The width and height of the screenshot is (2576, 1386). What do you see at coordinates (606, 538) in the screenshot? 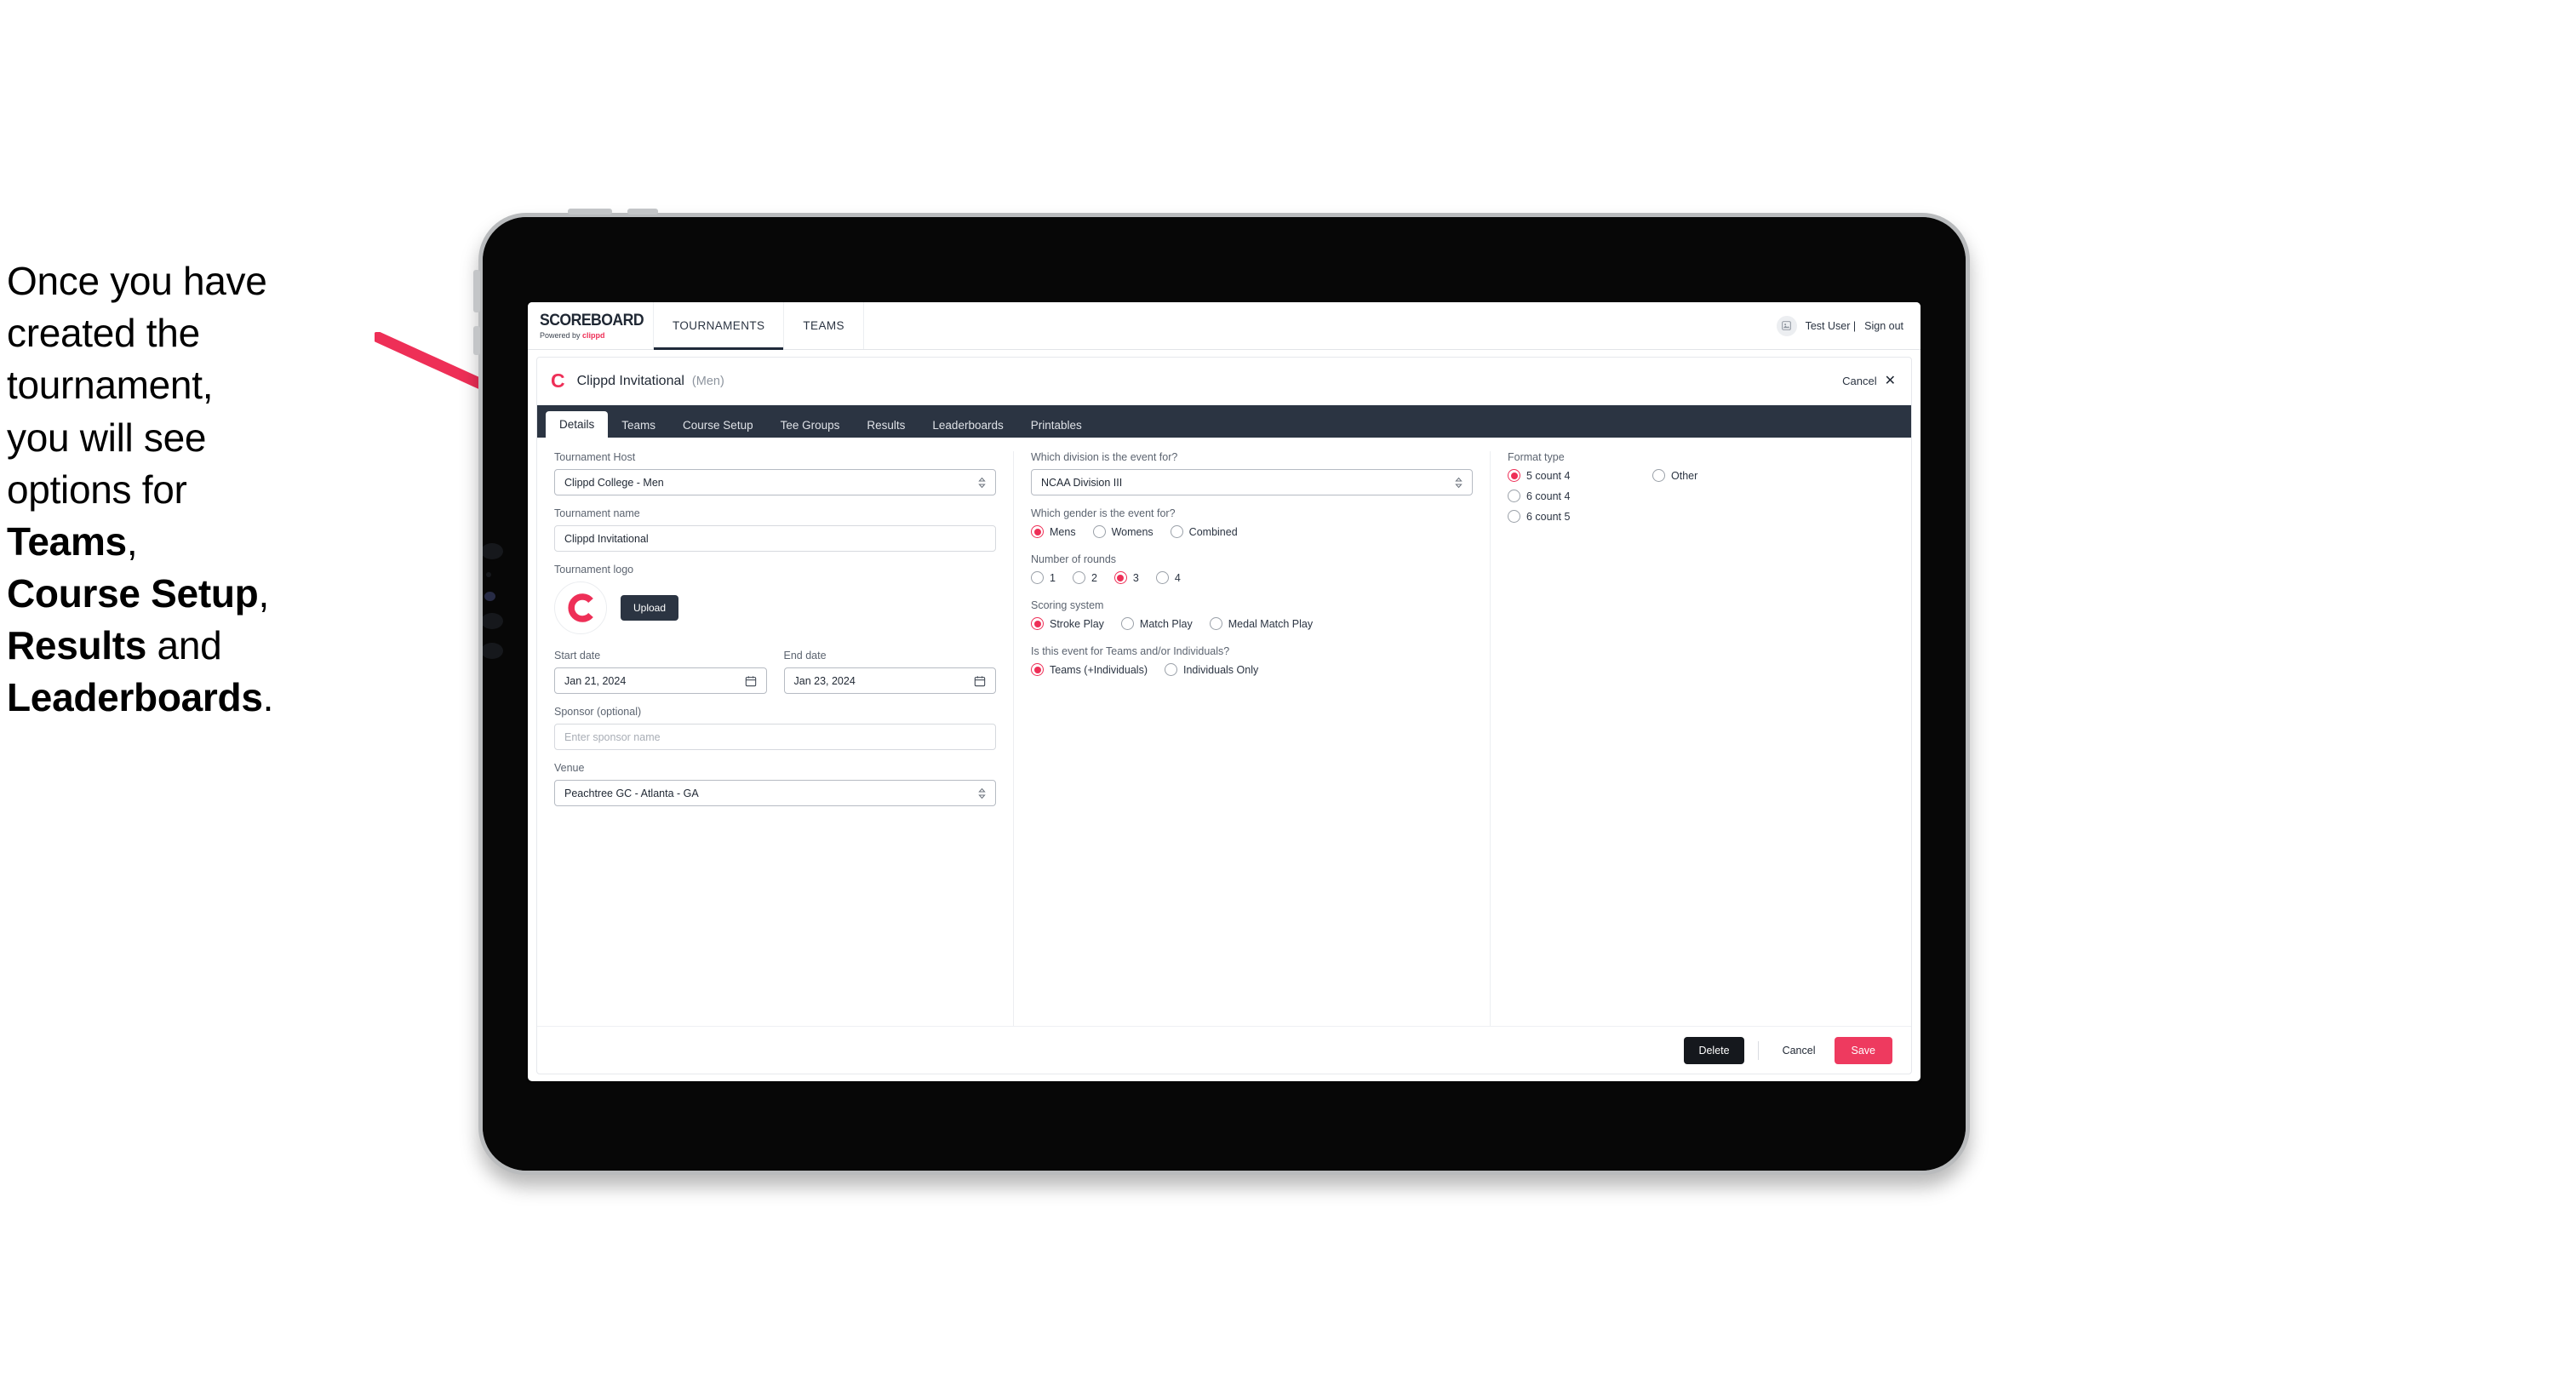
I see `tournament-name-value: Clippd Invitational` at bounding box center [606, 538].